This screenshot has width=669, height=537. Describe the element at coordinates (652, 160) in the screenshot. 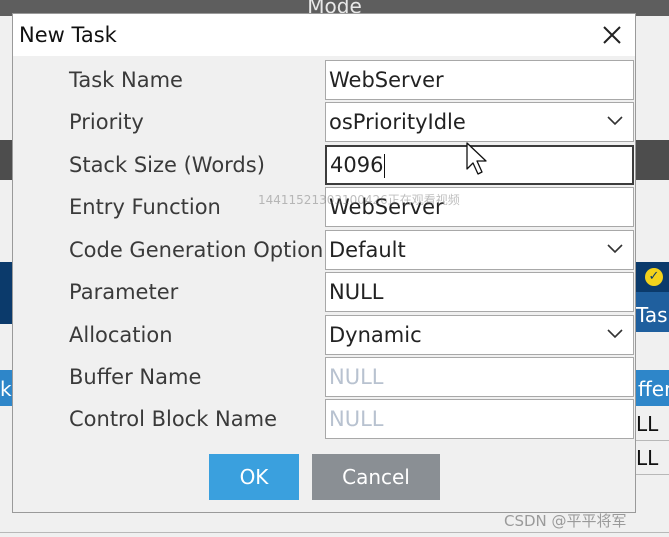

I see `background-header-strip-right` at that location.